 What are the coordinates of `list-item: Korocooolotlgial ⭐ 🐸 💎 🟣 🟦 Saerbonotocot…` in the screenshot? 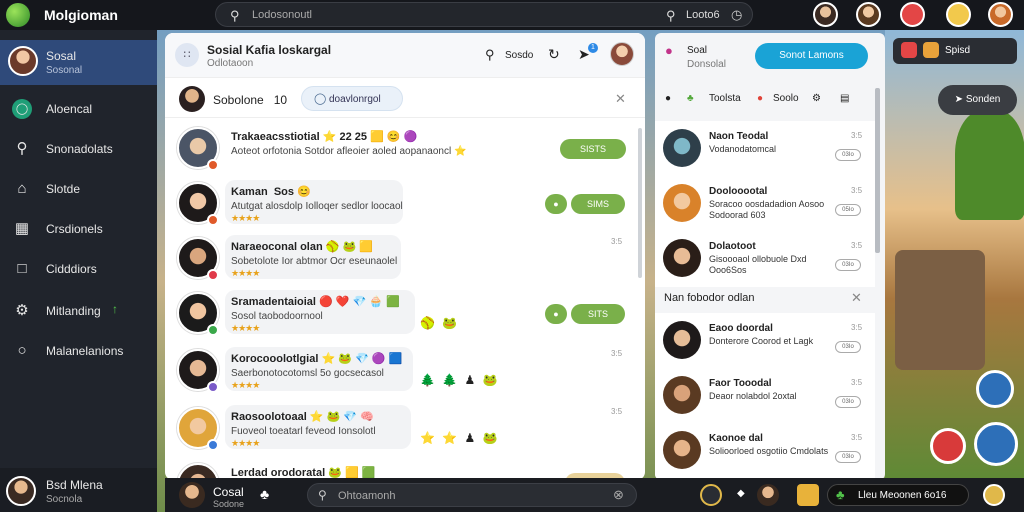 It's located at (400, 372).